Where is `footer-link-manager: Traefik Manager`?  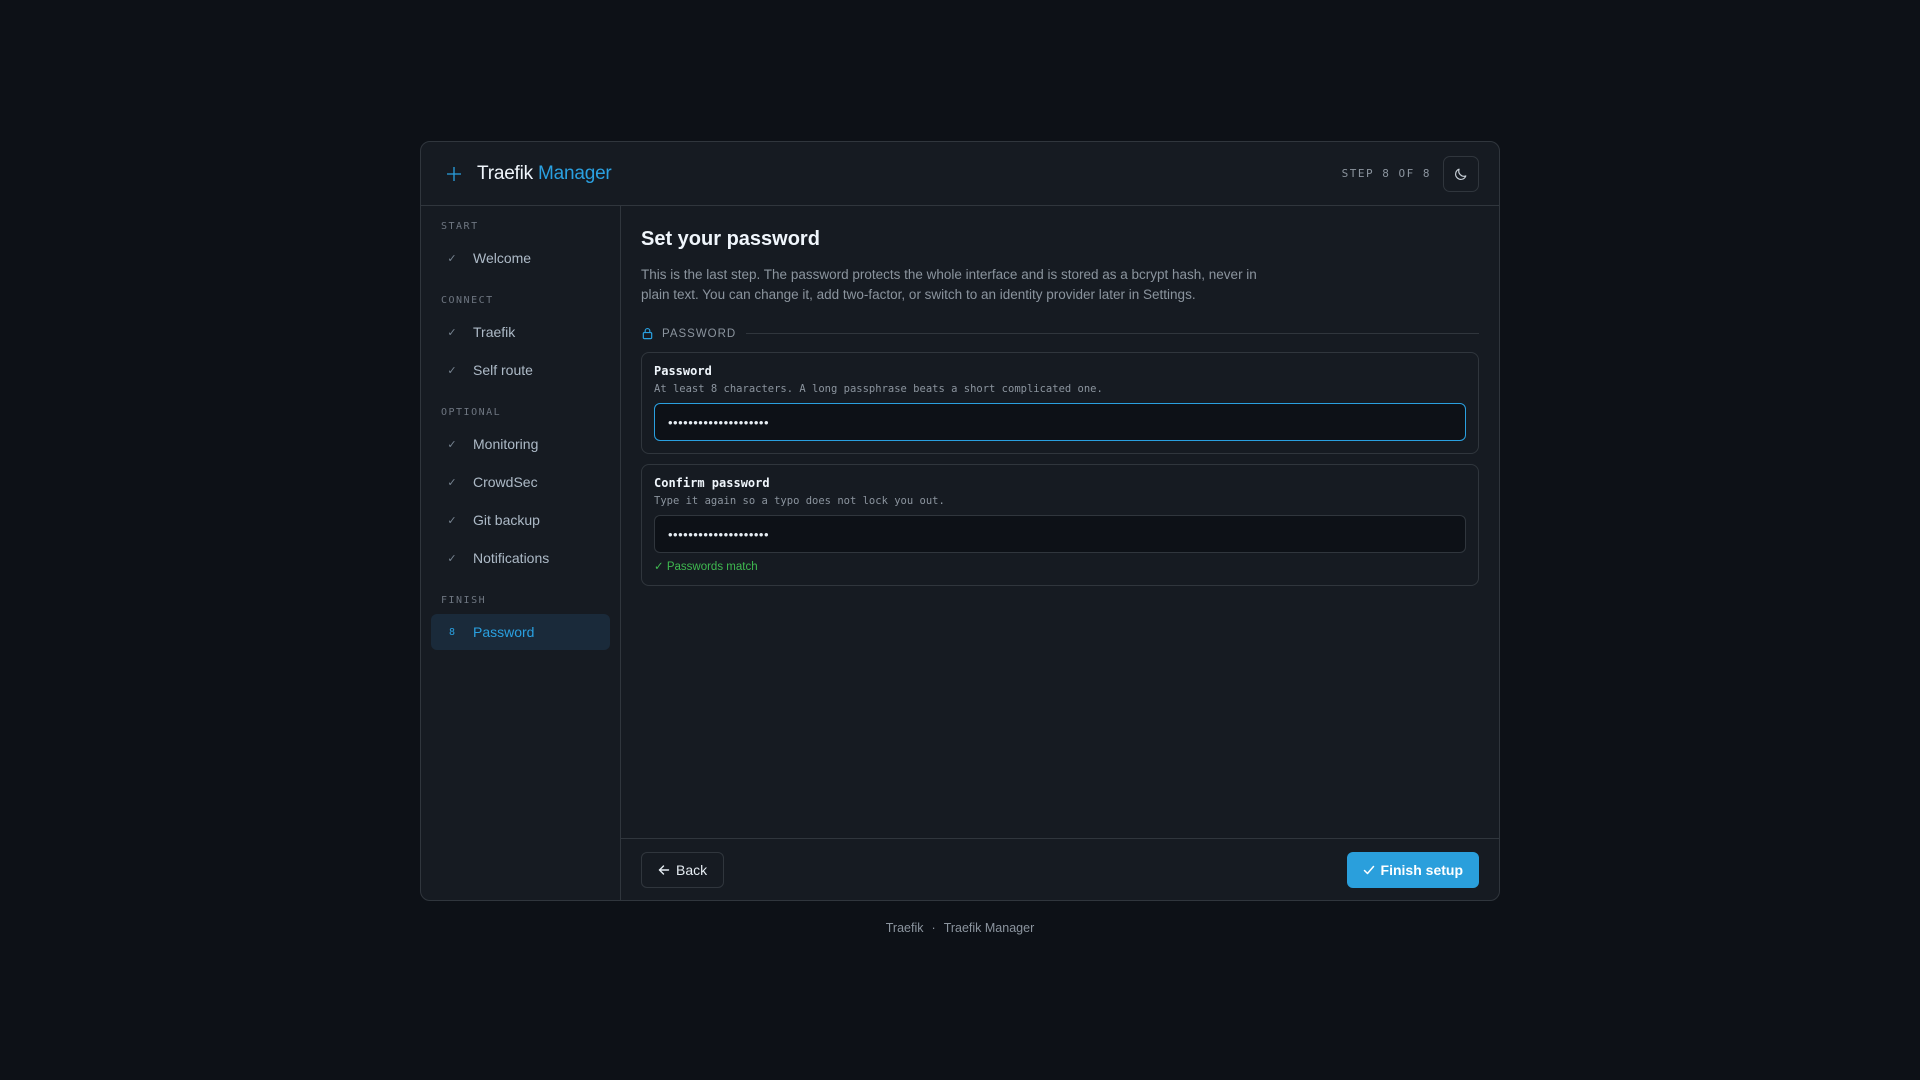
footer-link-manager: Traefik Manager is located at coordinates (989, 928).